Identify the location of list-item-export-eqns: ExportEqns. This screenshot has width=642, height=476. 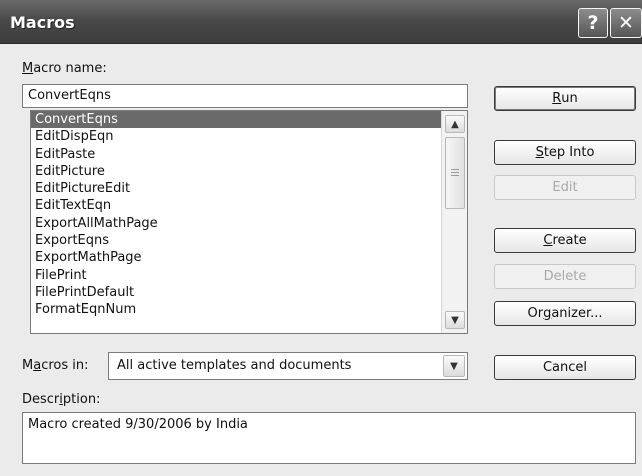
(236, 240).